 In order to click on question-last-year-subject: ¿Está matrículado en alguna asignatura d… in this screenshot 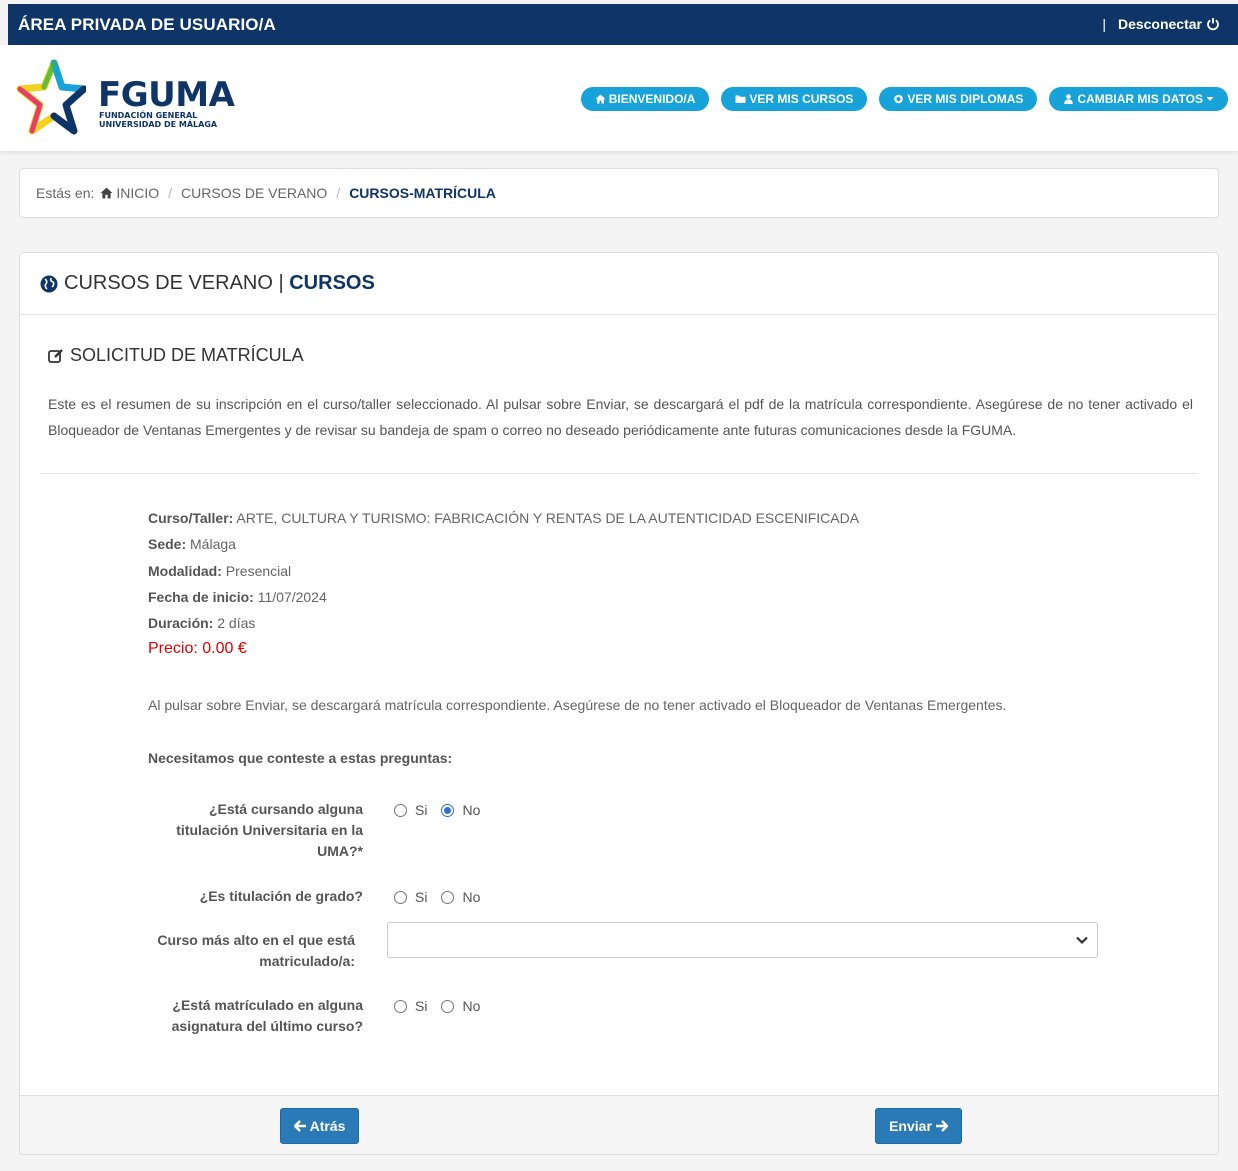, I will do `click(255, 1016)`.